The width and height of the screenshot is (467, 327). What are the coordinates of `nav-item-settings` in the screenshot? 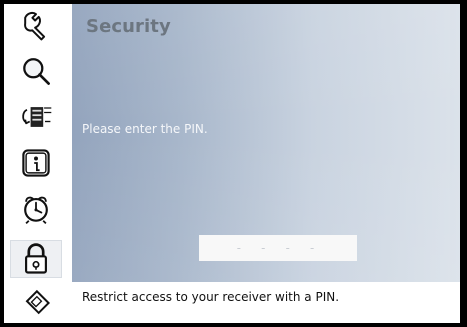 It's located at (36, 25).